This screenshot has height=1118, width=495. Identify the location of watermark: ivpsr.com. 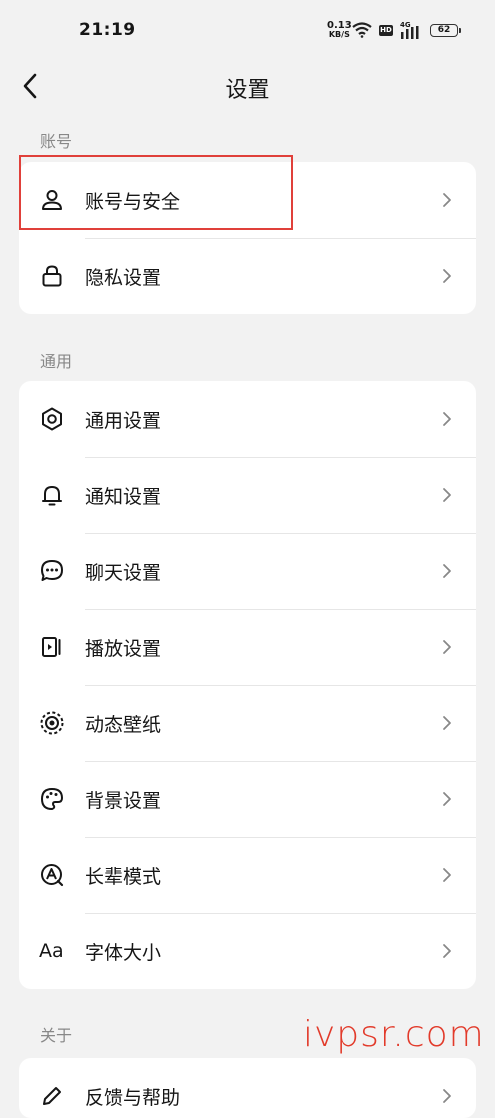
(394, 1034).